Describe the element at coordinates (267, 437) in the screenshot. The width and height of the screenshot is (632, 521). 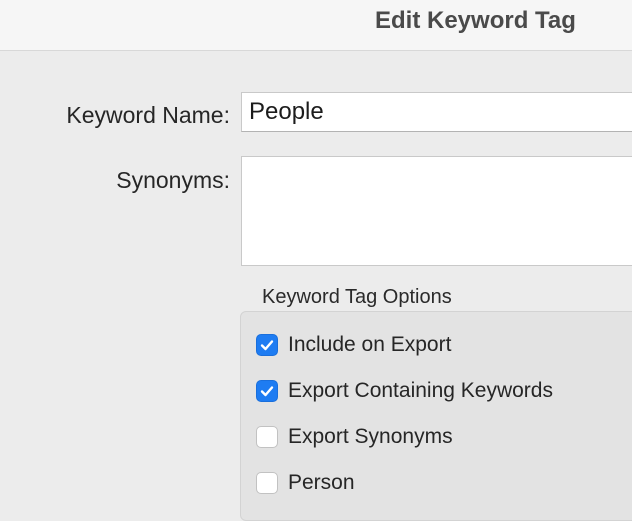
I see `export-synonyms-checkbox` at that location.